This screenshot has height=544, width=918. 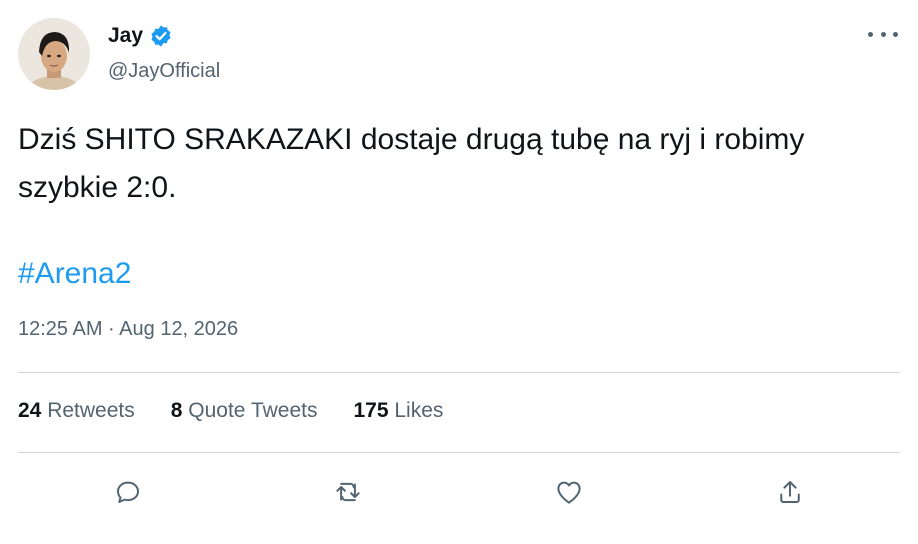 I want to click on action-bar, so click(x=459, y=492).